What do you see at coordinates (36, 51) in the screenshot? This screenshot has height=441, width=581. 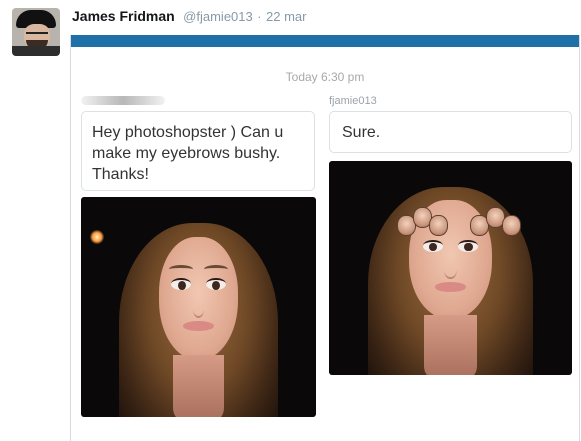 I see `avatar-shirt` at bounding box center [36, 51].